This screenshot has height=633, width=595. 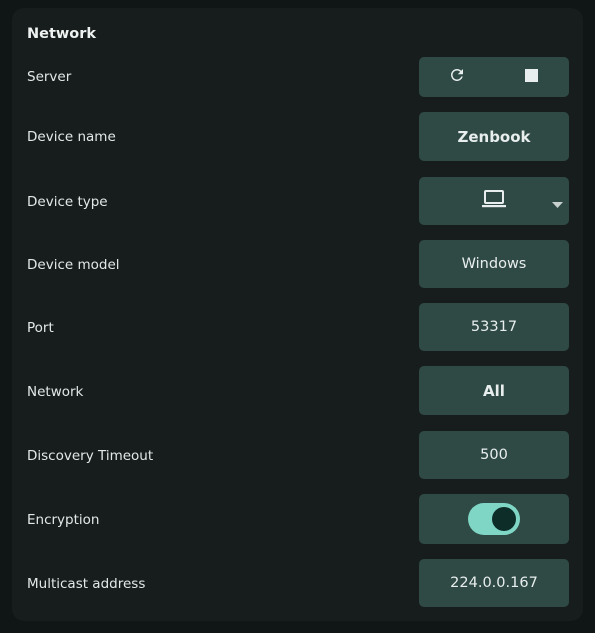 I want to click on server-row: Server, so click(x=297, y=77).